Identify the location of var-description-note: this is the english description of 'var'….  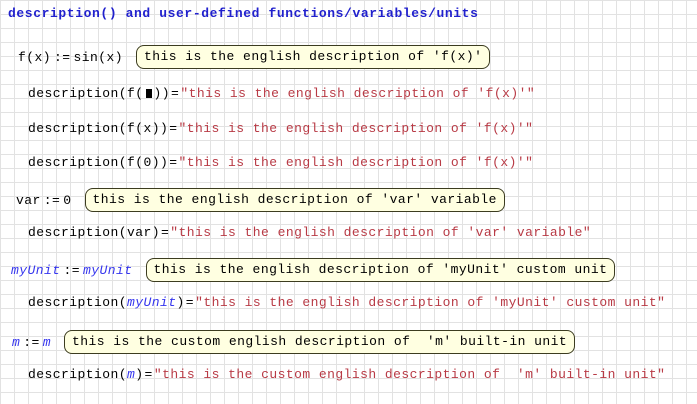
(294, 200).